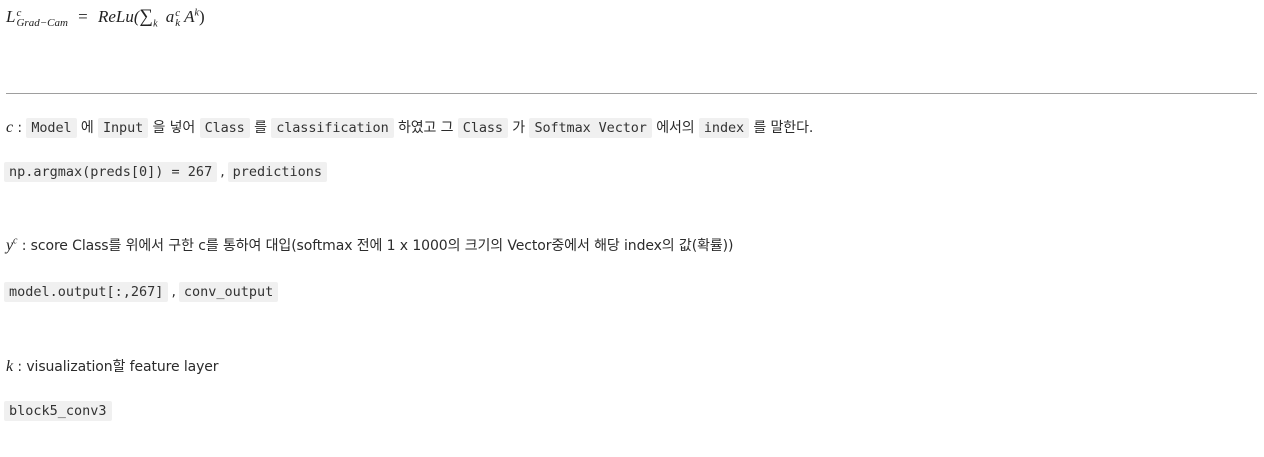 This screenshot has height=457, width=1264. I want to click on text-segment: 을 넣어, so click(174, 128).